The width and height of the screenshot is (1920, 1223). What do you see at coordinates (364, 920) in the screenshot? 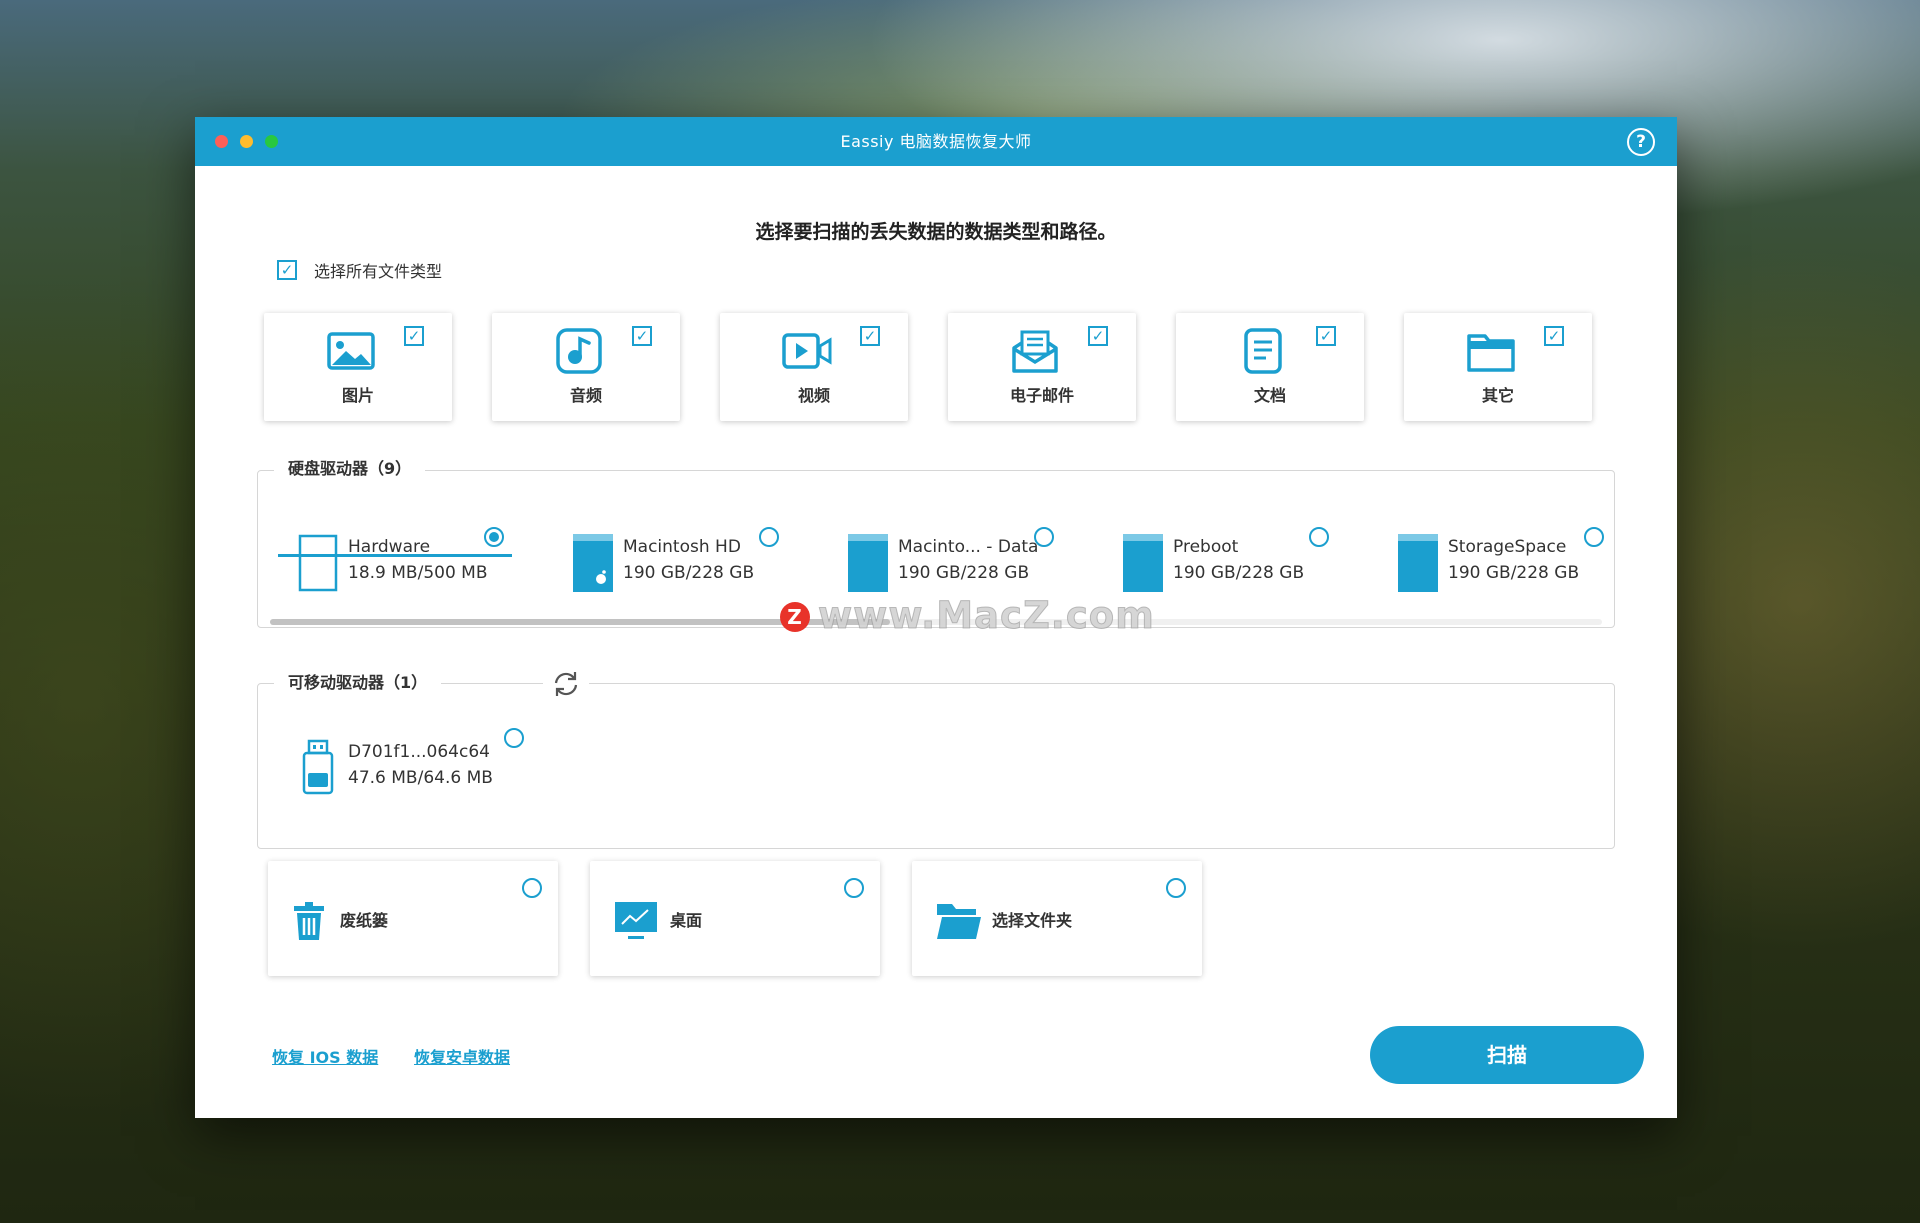
I see `location-label: 废纸篓` at bounding box center [364, 920].